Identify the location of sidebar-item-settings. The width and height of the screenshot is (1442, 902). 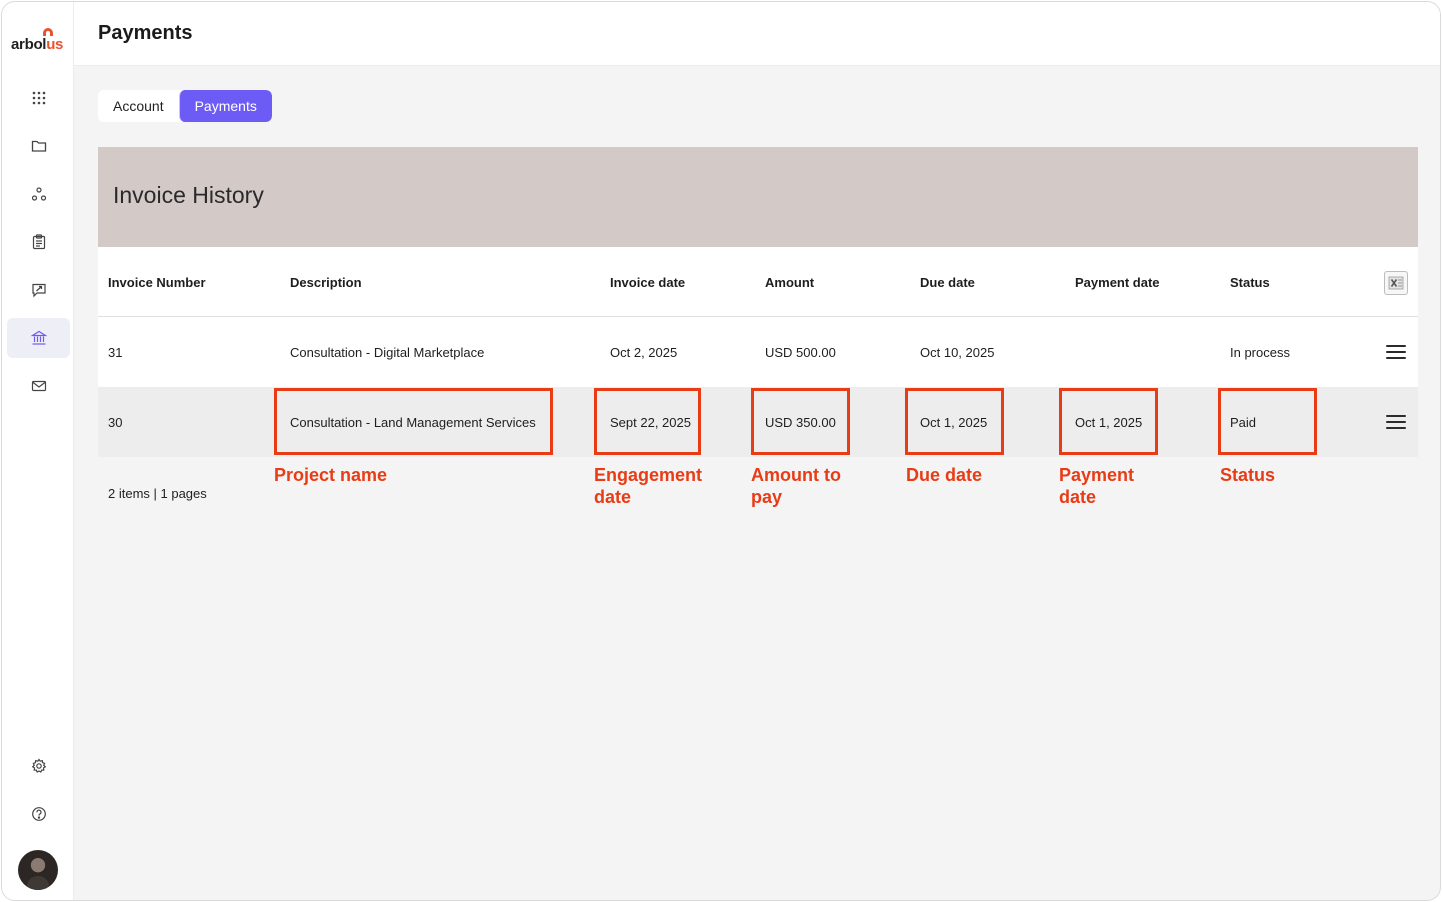
(38, 766).